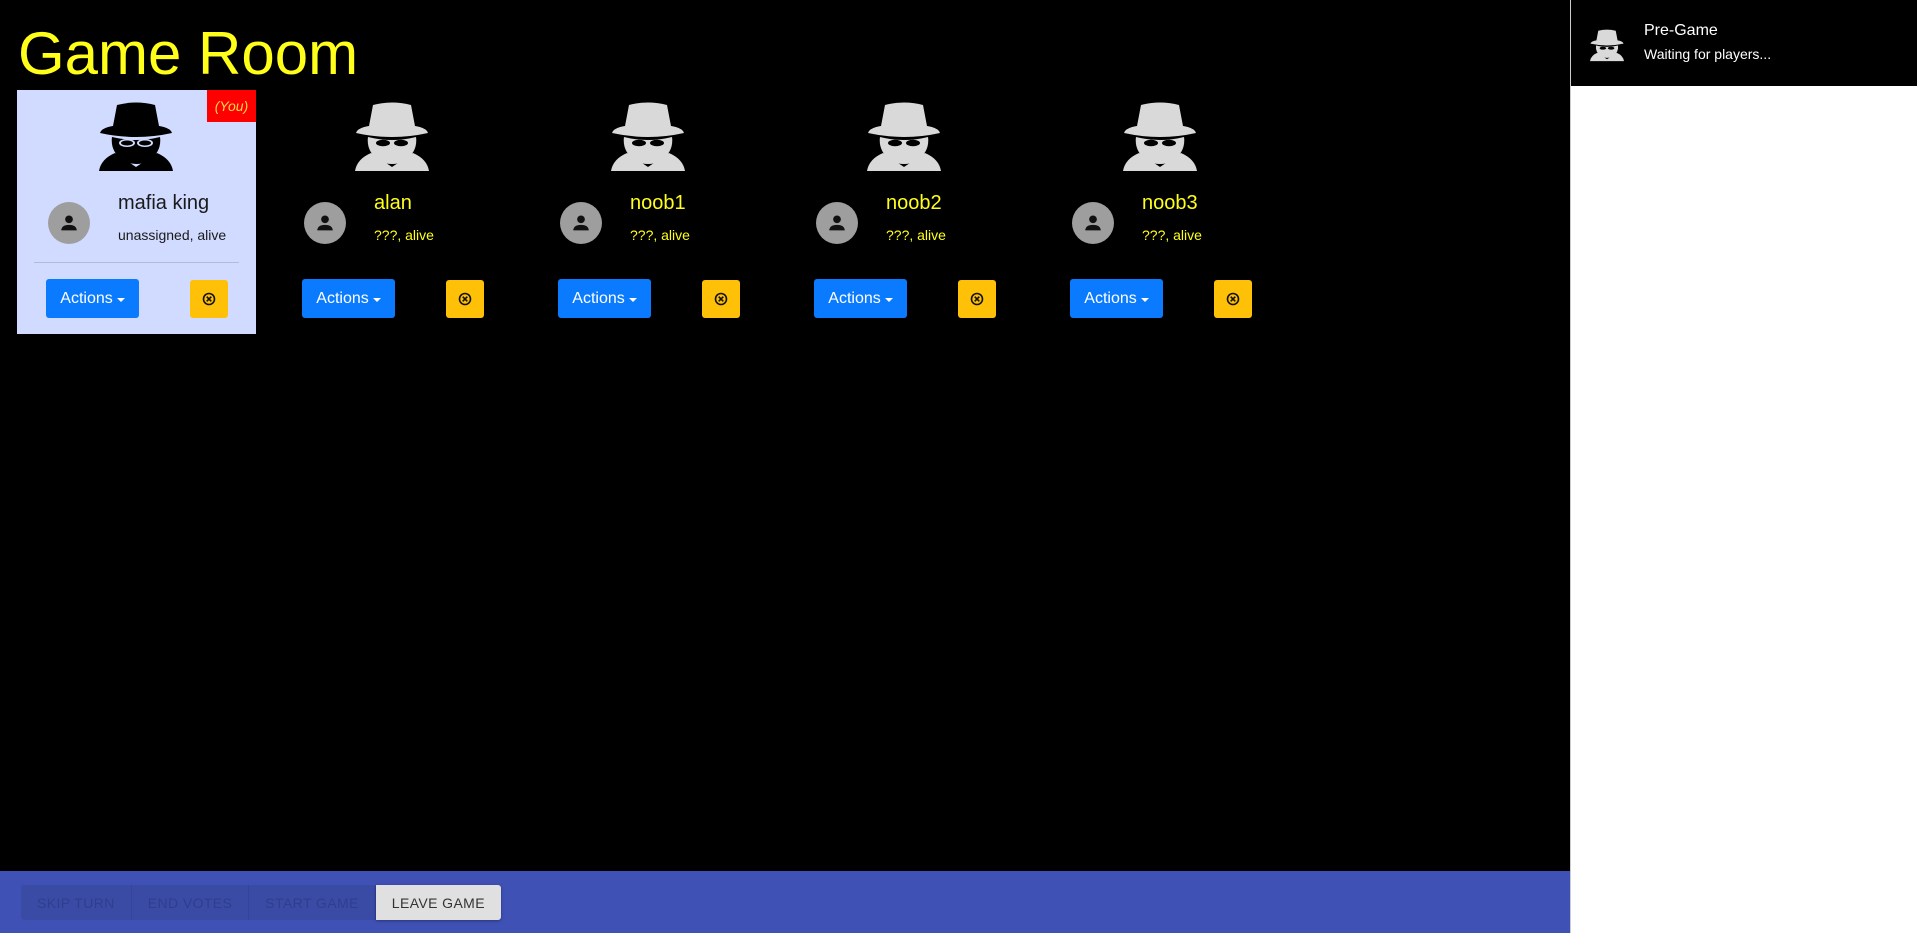  I want to click on player-name: noob3, so click(1170, 203).